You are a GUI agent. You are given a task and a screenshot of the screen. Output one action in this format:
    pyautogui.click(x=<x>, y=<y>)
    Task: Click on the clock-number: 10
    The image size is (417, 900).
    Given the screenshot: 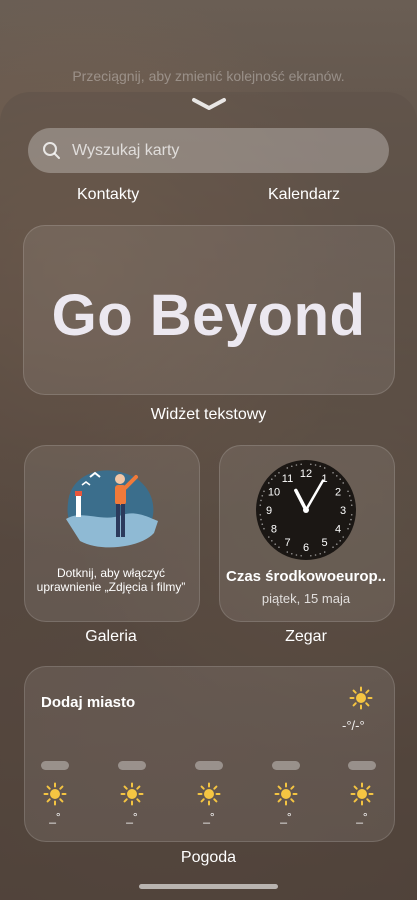 What is the action you would take?
    pyautogui.click(x=274, y=493)
    